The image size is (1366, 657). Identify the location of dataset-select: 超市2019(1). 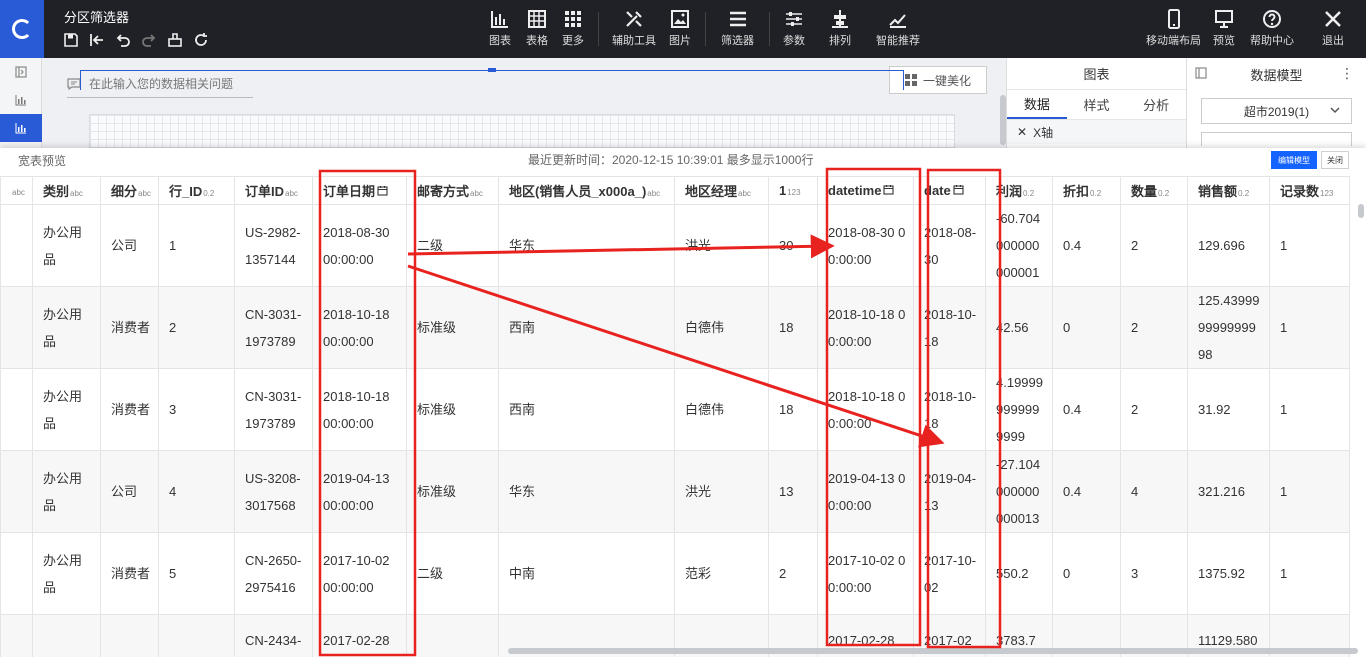
(1276, 111).